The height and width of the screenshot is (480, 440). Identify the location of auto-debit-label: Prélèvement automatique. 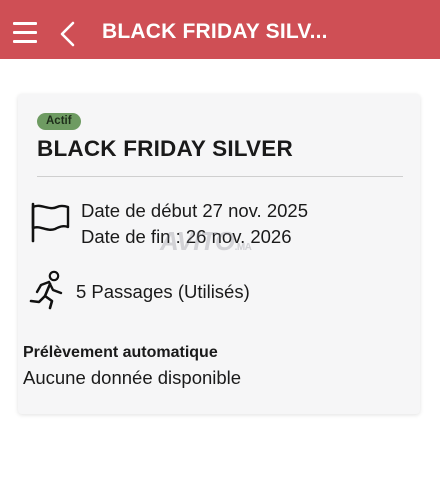
(120, 352).